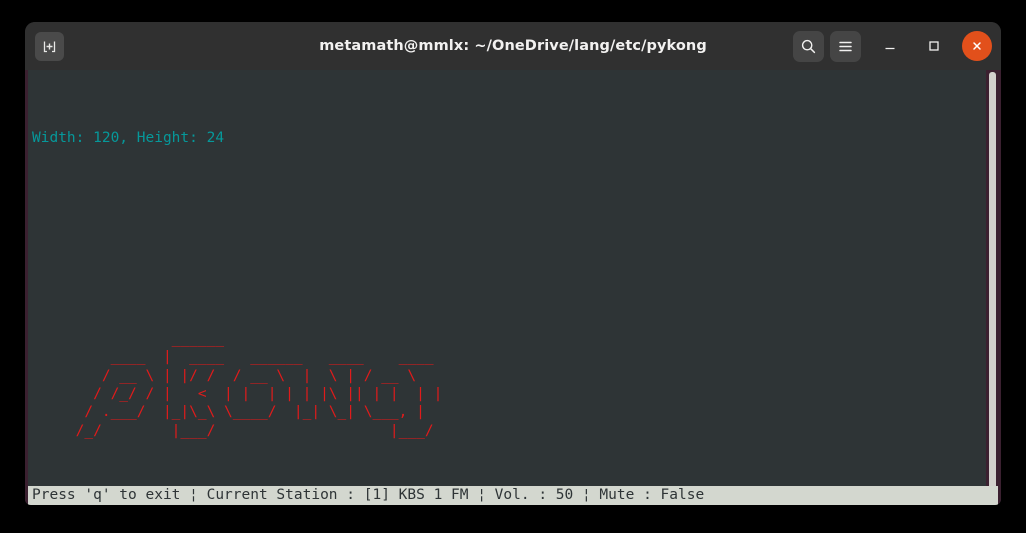 This screenshot has height=533, width=1026. I want to click on terminal-scrollbar, so click(992, 287).